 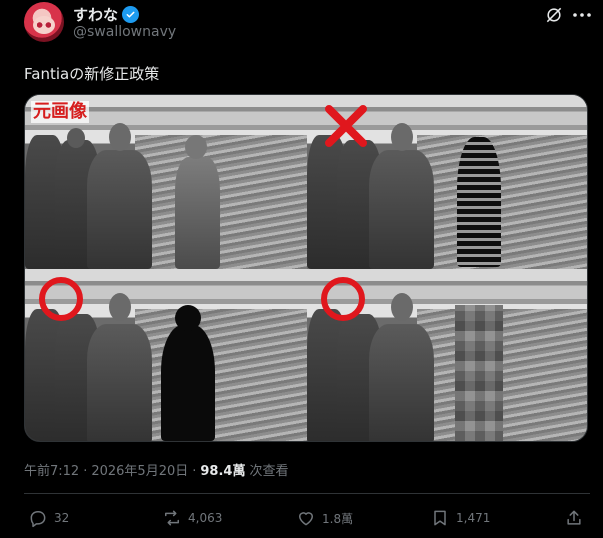 I want to click on repost-icon, so click(x=172, y=518).